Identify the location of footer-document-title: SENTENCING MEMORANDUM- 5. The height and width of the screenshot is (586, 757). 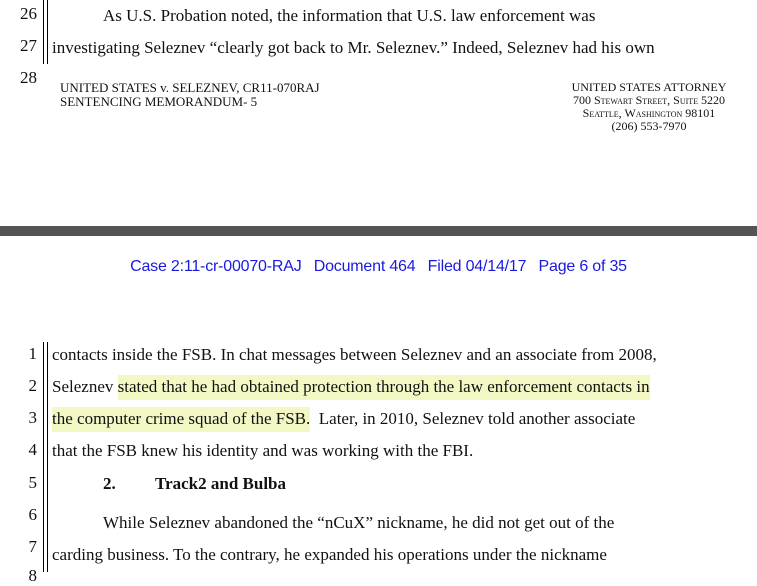
(159, 101).